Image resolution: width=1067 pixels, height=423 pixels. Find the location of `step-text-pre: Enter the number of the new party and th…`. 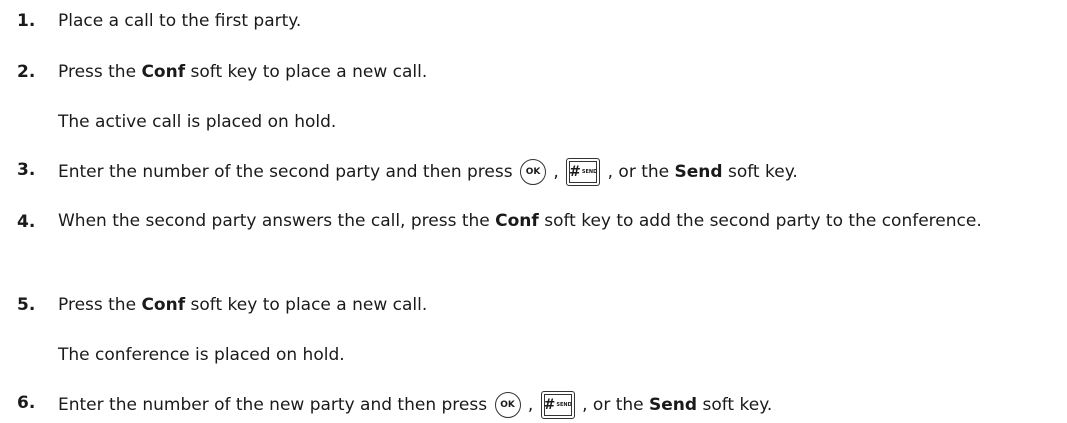

step-text-pre: Enter the number of the new party and th… is located at coordinates (275, 405).